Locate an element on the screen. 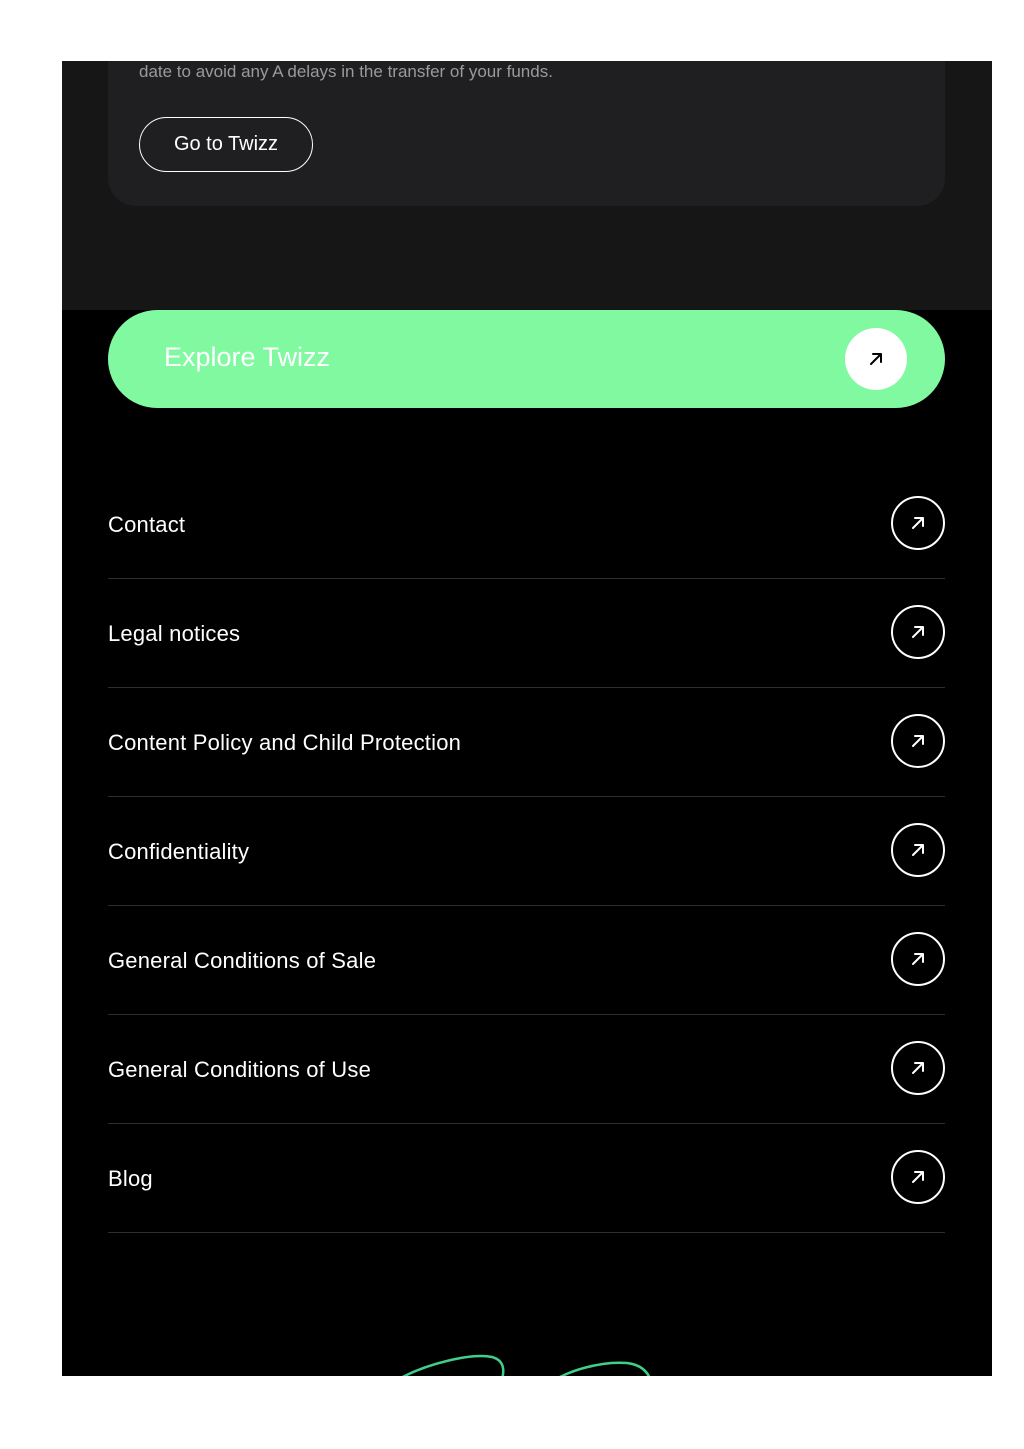 Image resolution: width=1024 pixels, height=1449 pixels. explore-label: Explore Twizz is located at coordinates (247, 357).